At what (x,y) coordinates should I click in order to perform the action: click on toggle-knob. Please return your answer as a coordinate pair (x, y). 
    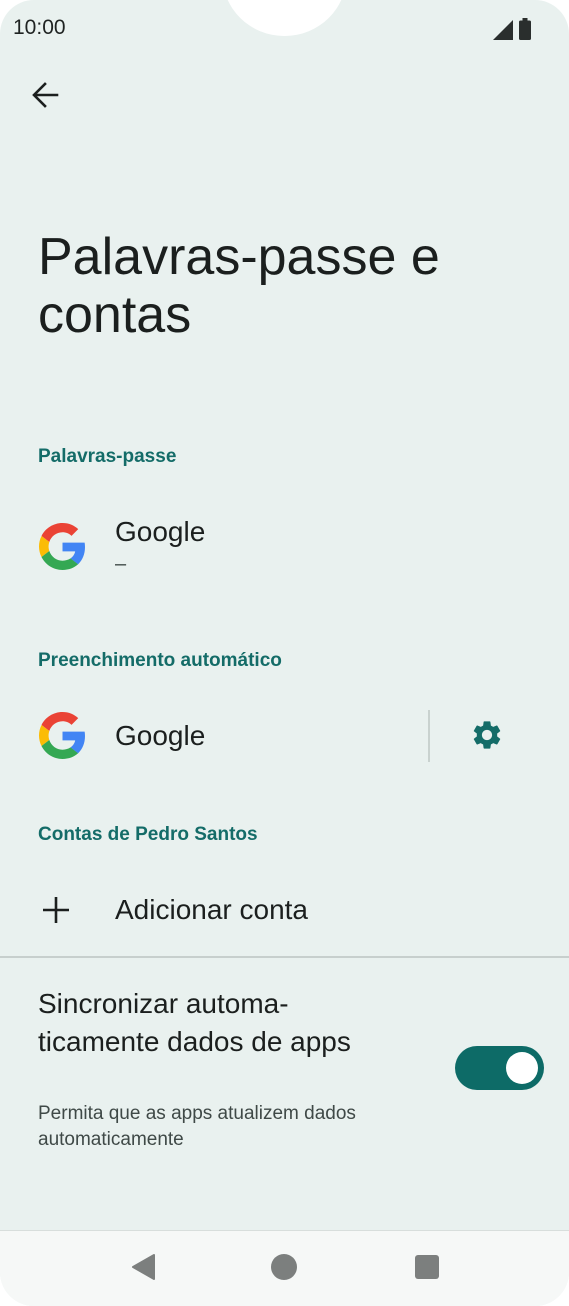
    Looking at the image, I should click on (522, 1068).